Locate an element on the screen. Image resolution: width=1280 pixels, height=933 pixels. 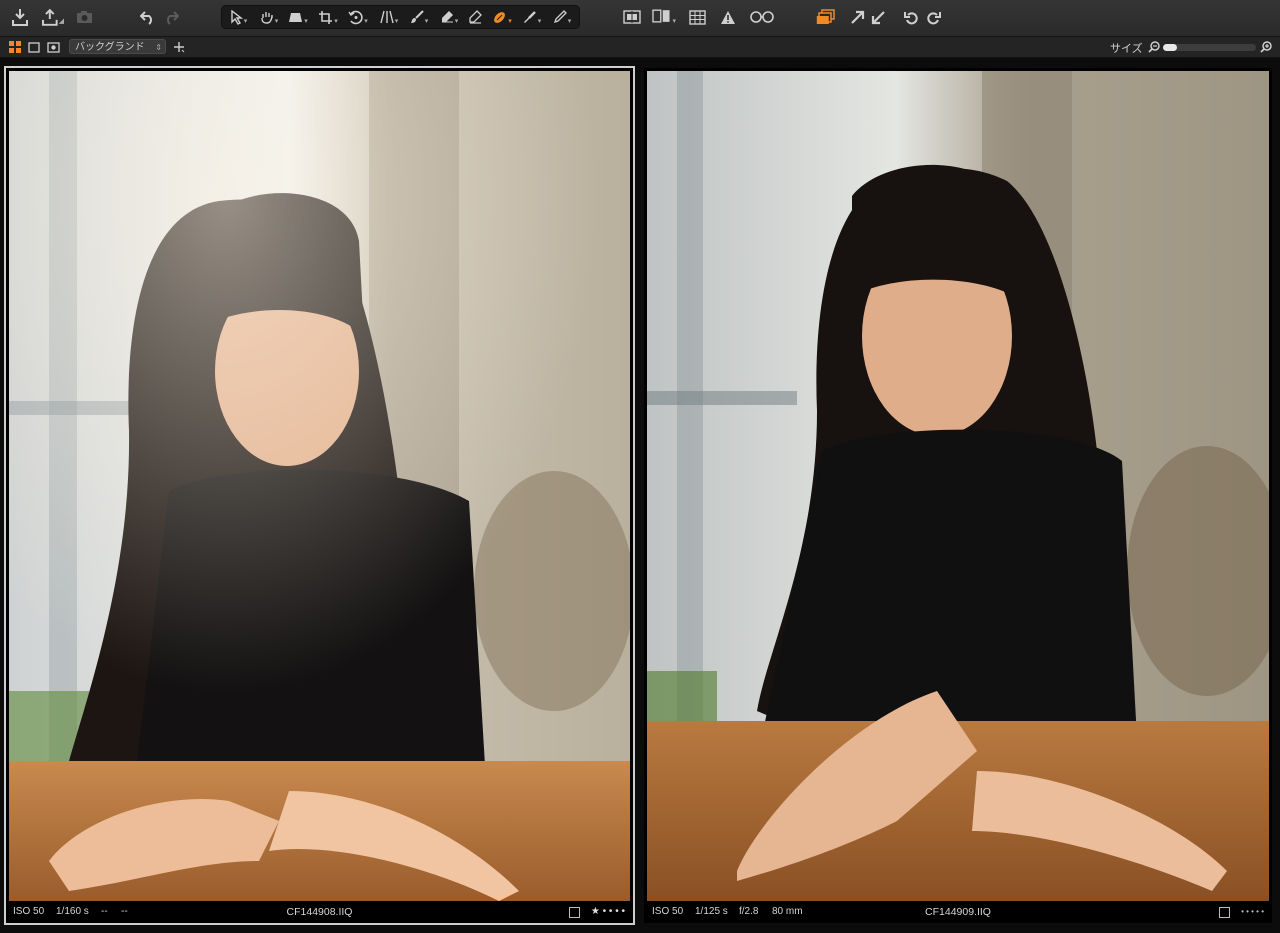
cursor-tool-icon: ▾ is located at coordinates (239, 17).